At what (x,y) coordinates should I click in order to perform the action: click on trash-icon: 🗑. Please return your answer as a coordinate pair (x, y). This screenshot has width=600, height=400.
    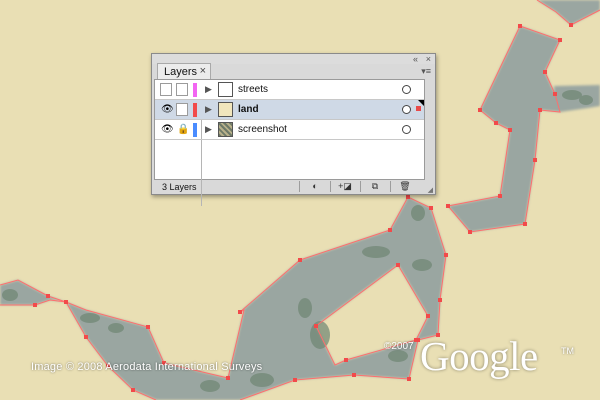
    Looking at the image, I should click on (405, 186).